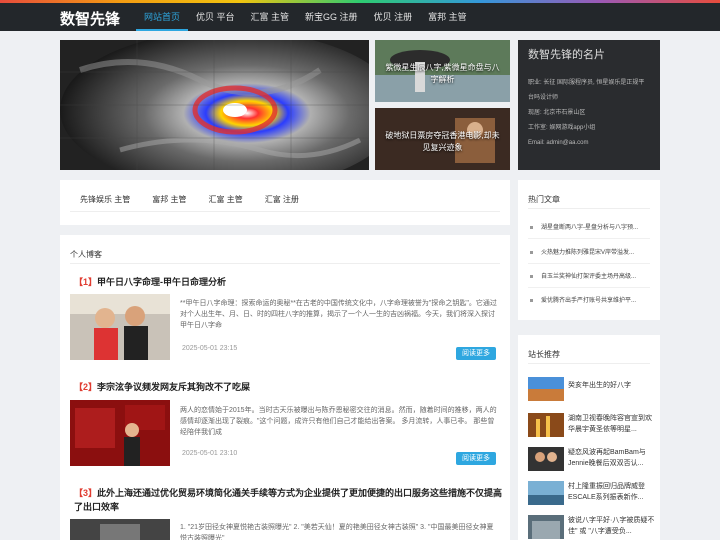 The image size is (720, 540). Describe the element at coordinates (589, 363) in the screenshot. I see `rec-divider` at that location.